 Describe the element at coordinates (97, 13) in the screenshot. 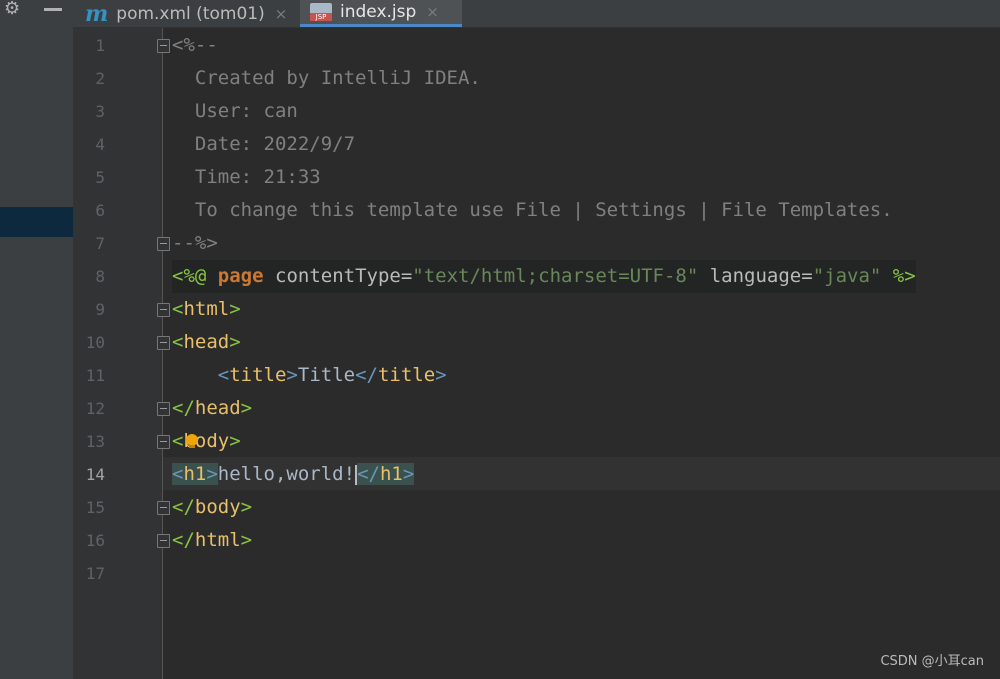

I see `maven-m-icon: m` at that location.